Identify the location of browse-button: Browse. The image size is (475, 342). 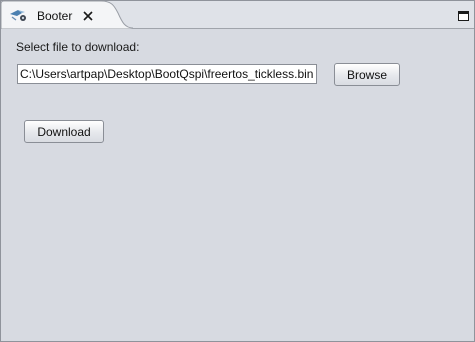
(367, 74).